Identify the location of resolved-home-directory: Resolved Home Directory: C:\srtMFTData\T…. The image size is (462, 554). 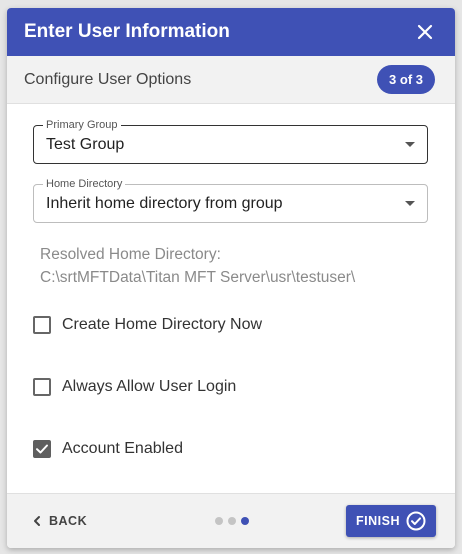
(230, 266).